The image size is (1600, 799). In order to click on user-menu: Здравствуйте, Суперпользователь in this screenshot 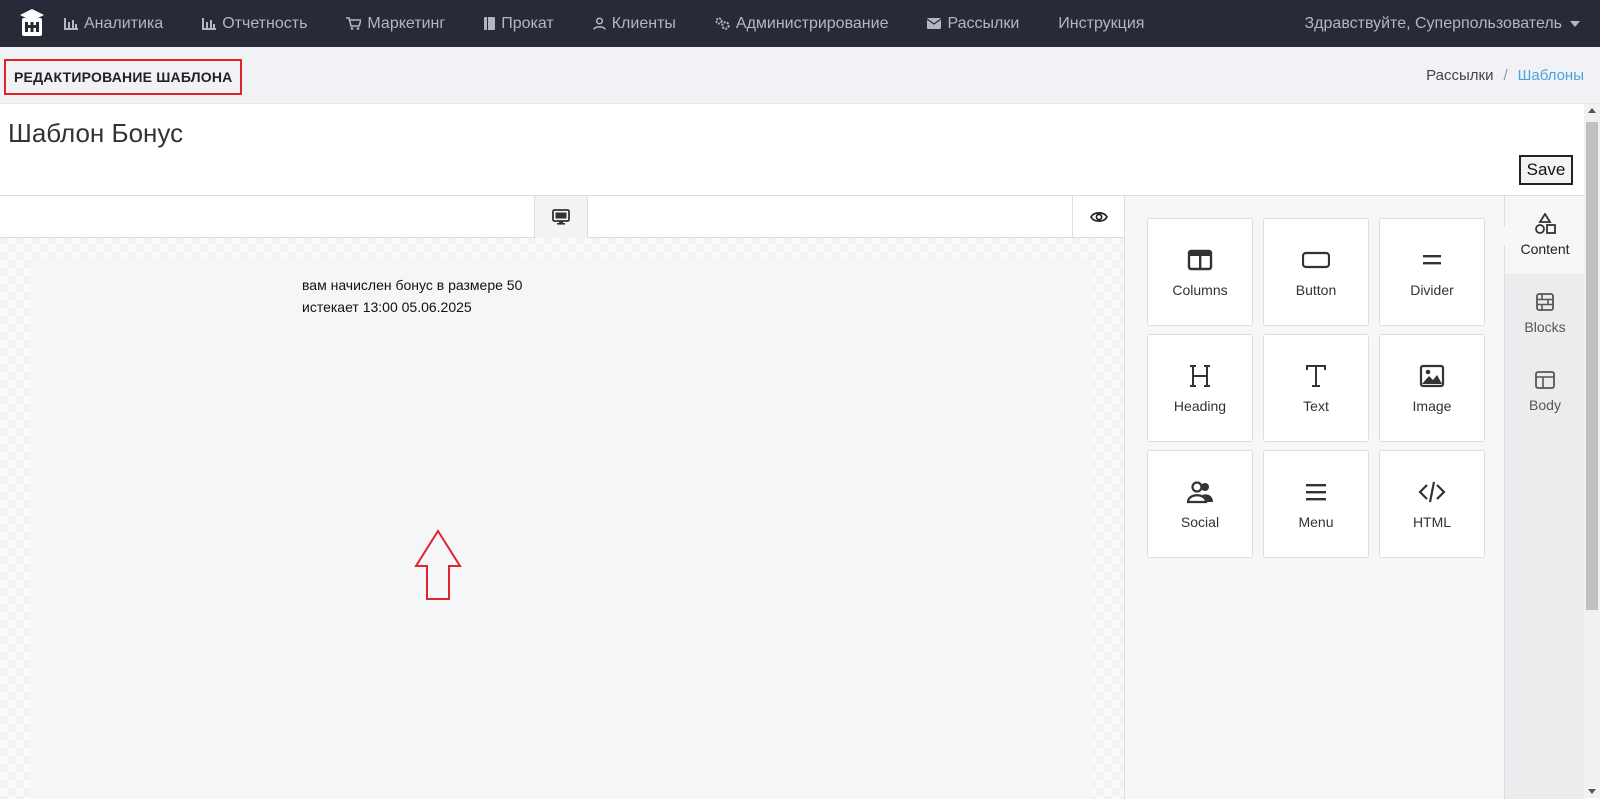, I will do `click(1442, 23)`.